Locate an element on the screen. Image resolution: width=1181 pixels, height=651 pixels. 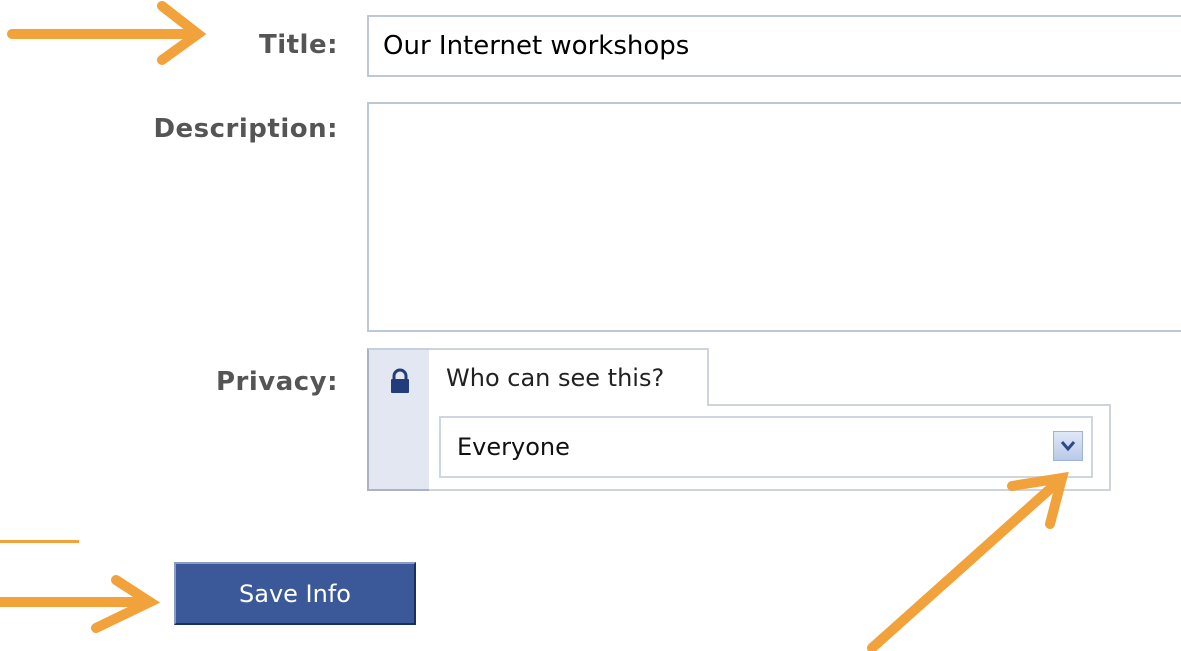
privacy-question: Who can see this? is located at coordinates (555, 378).